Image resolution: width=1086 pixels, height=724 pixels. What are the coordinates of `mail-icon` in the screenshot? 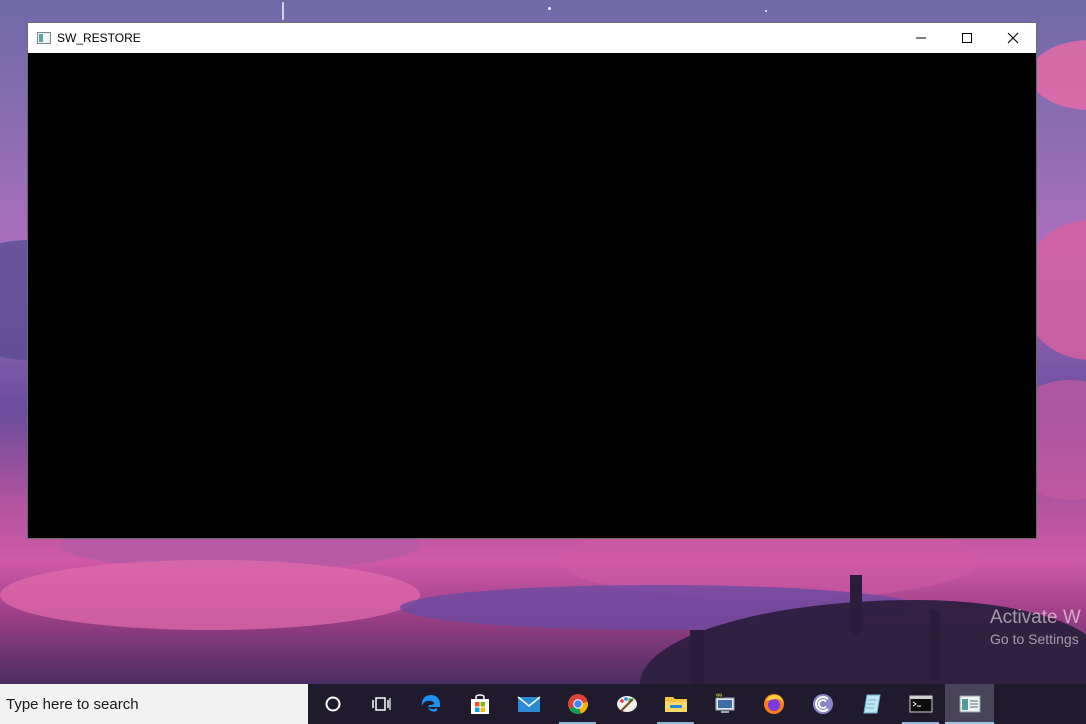 It's located at (528, 704).